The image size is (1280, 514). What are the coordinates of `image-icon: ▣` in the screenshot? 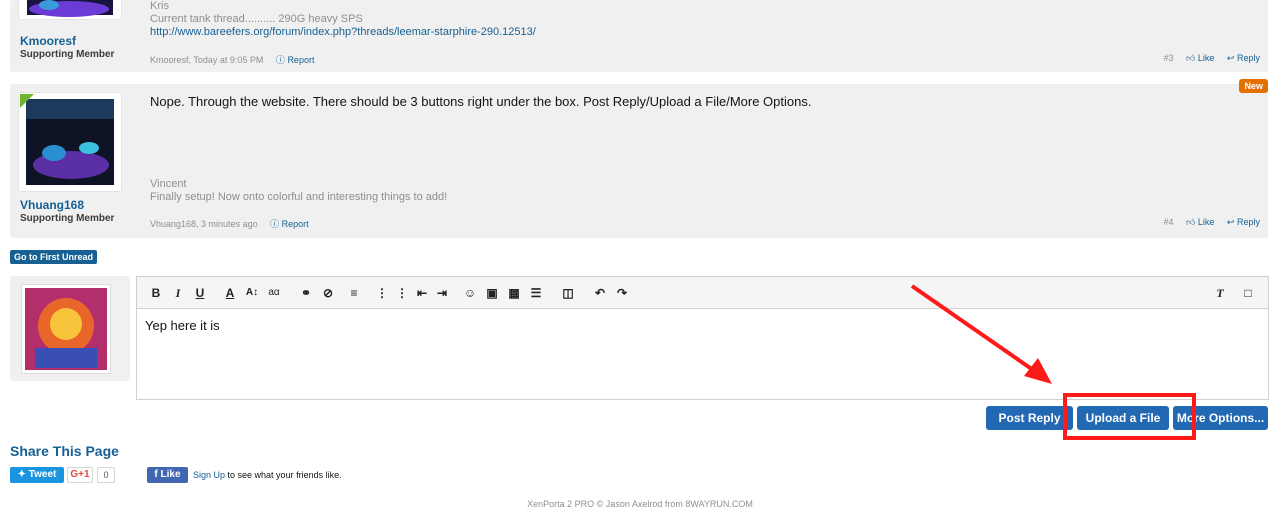 It's located at (492, 293).